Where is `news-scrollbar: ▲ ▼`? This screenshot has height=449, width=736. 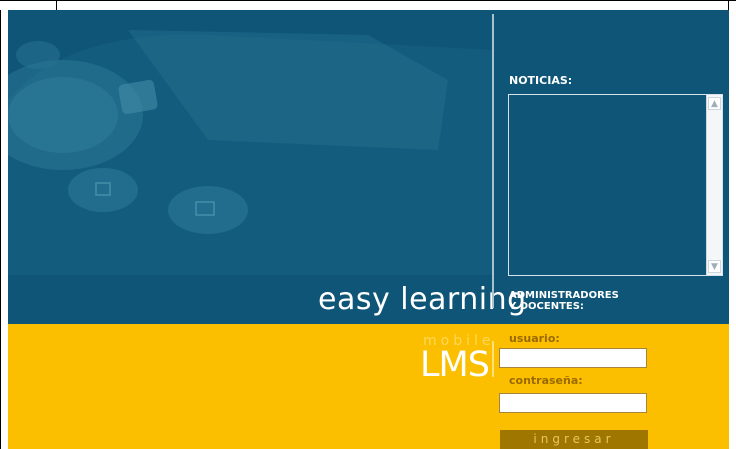 news-scrollbar: ▲ ▼ is located at coordinates (714, 185).